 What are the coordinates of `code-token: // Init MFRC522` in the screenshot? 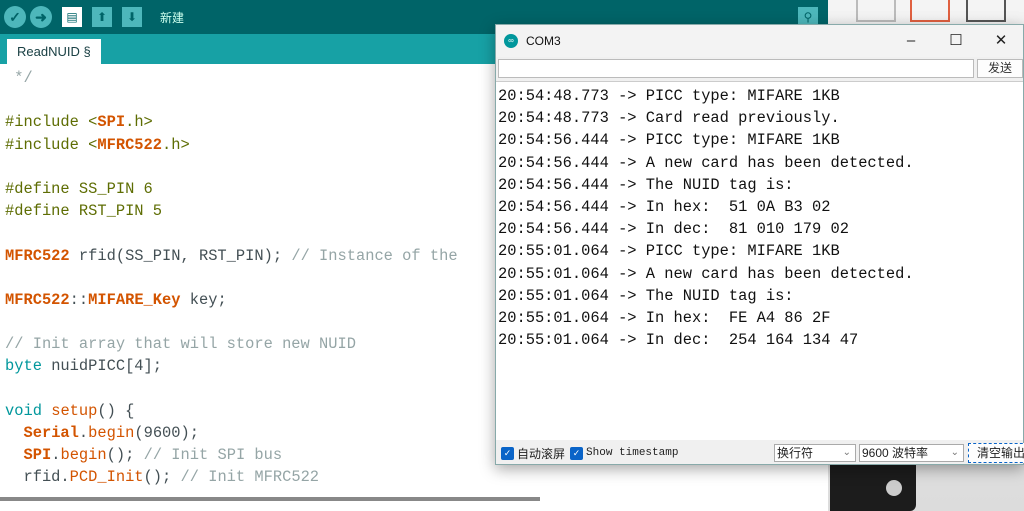 It's located at (250, 477).